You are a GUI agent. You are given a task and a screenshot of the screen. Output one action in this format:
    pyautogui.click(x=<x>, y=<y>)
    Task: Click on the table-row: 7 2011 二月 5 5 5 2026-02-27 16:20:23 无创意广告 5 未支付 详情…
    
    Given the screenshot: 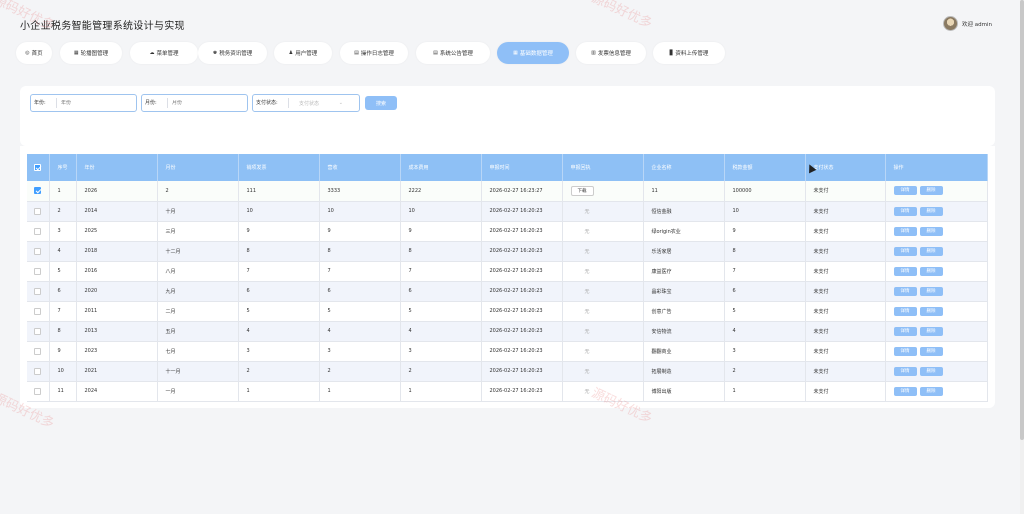 What is the action you would take?
    pyautogui.click(x=507, y=311)
    